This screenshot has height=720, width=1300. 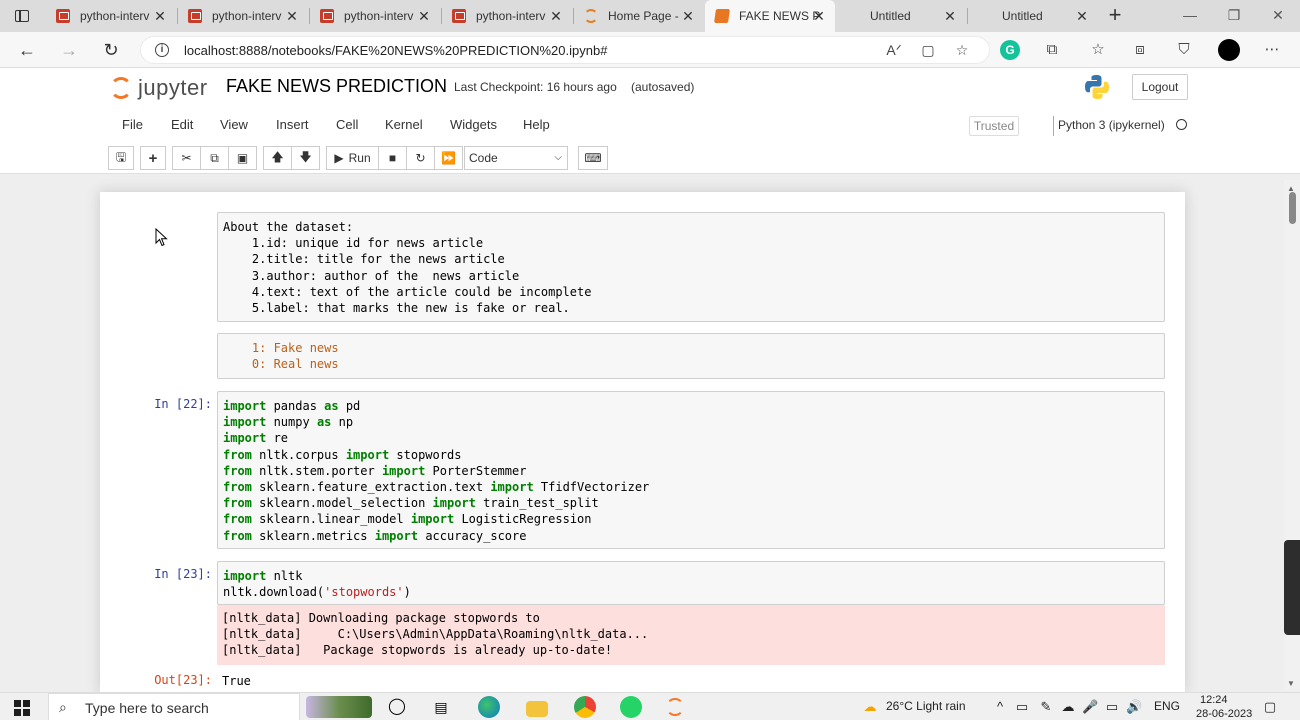 I want to click on search-highlight-image, so click(x=339, y=707).